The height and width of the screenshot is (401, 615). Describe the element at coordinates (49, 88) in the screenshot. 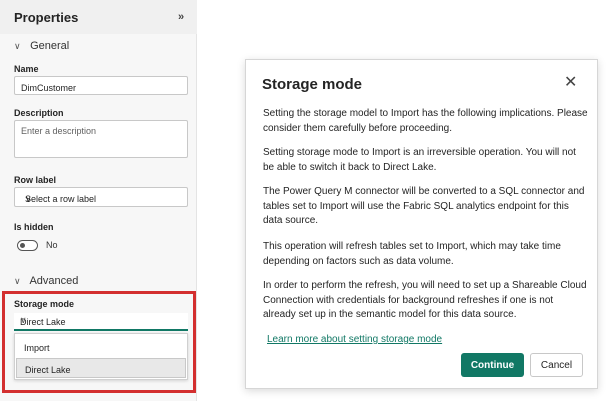

I see `name-value: DimCustomer` at that location.